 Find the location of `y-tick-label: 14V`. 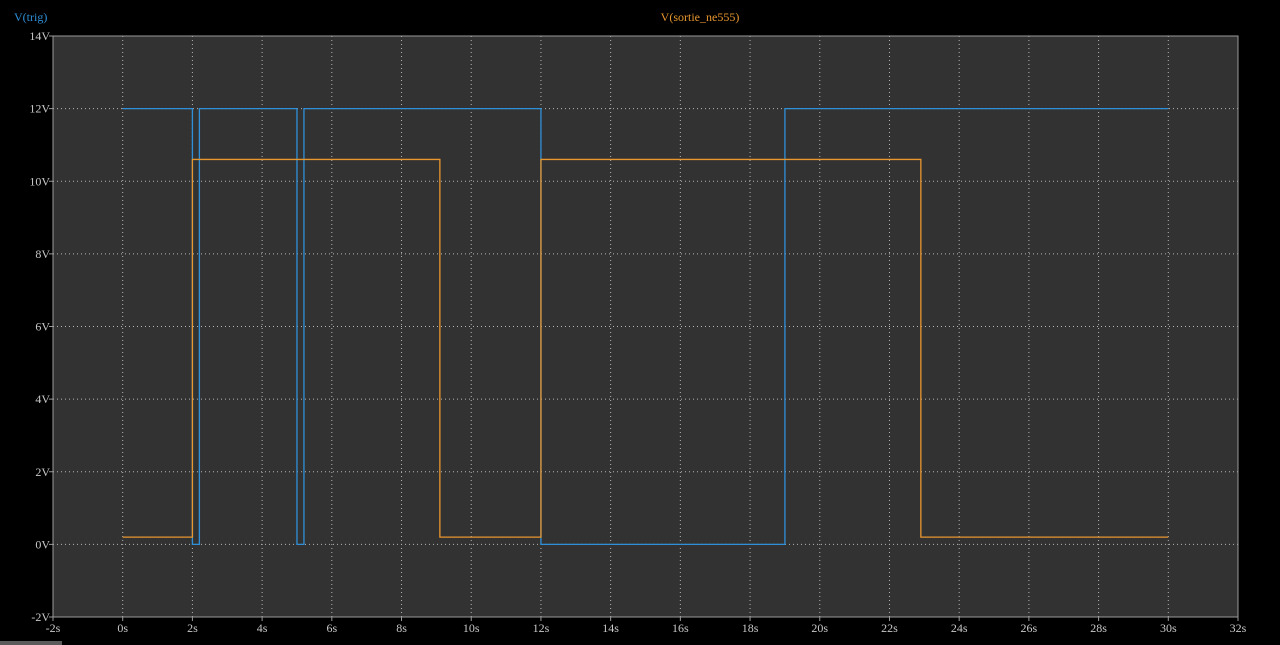

y-tick-label: 14V is located at coordinates (39, 36).